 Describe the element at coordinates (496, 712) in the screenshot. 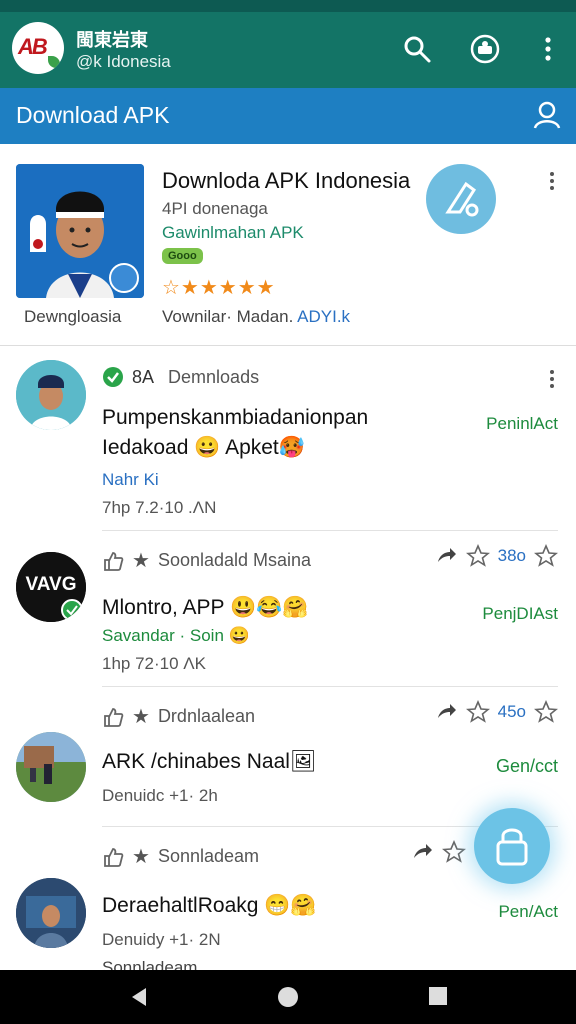

I see `item-actions: 45o` at that location.